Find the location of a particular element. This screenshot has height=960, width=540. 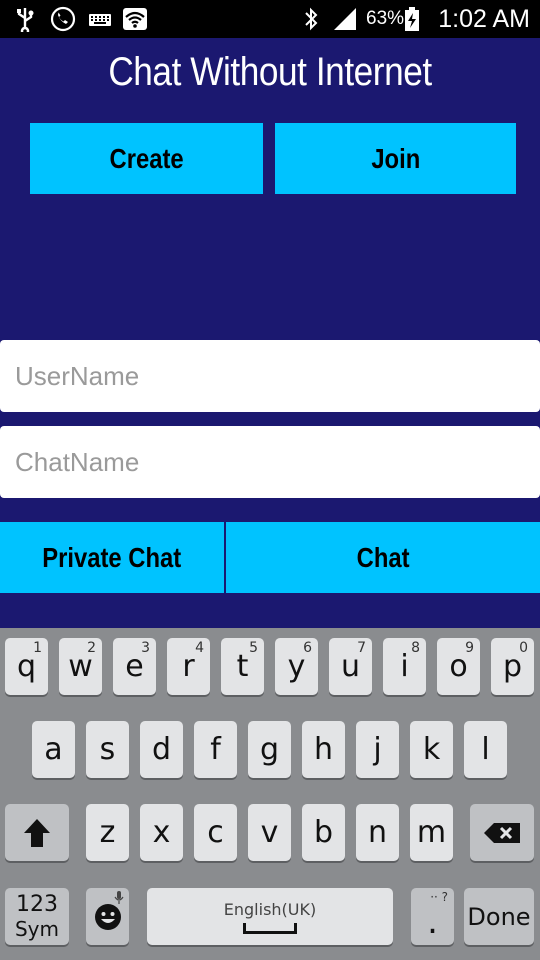

key-v: v is located at coordinates (269, 832).